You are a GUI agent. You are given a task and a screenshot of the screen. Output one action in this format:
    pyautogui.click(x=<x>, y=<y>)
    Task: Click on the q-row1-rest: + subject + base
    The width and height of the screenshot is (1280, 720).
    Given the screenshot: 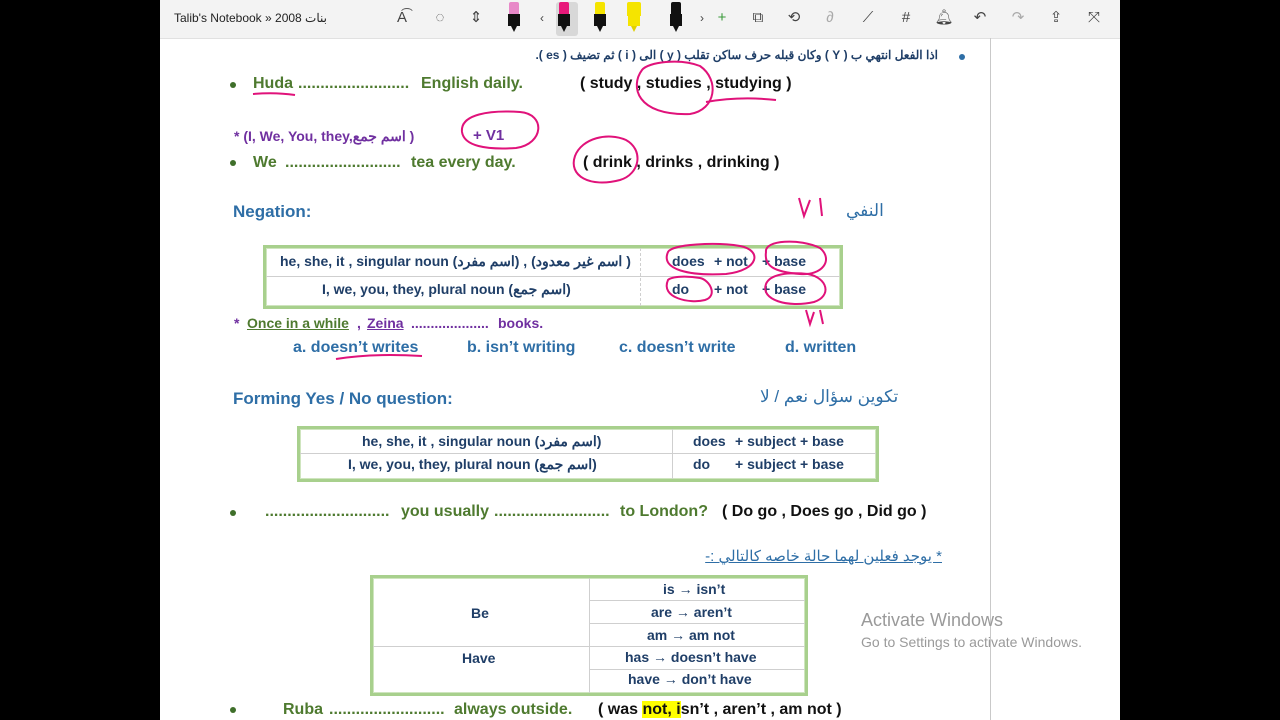 What is the action you would take?
    pyautogui.click(x=789, y=441)
    